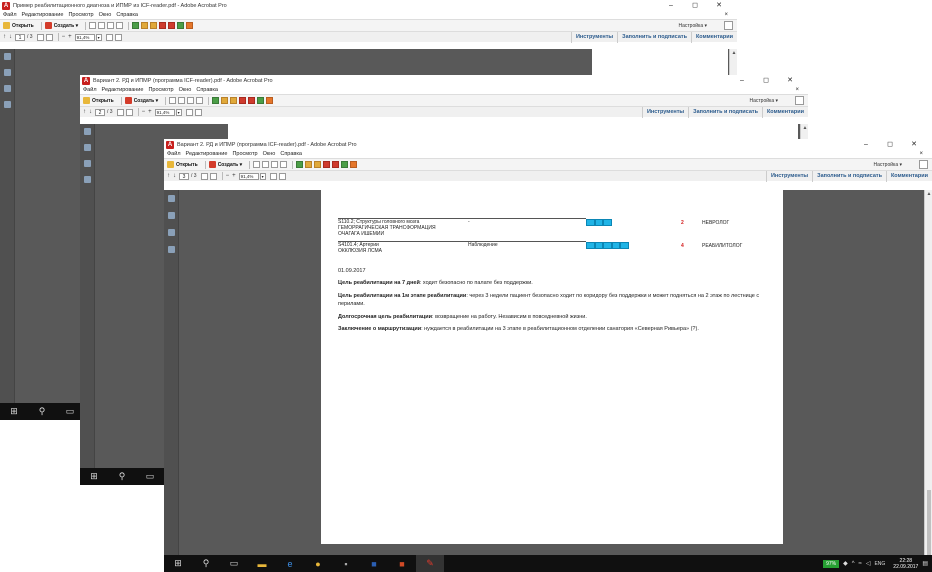 This screenshot has width=932, height=572. Describe the element at coordinates (868, 563) in the screenshot. I see `volume-icon: ◁` at that location.